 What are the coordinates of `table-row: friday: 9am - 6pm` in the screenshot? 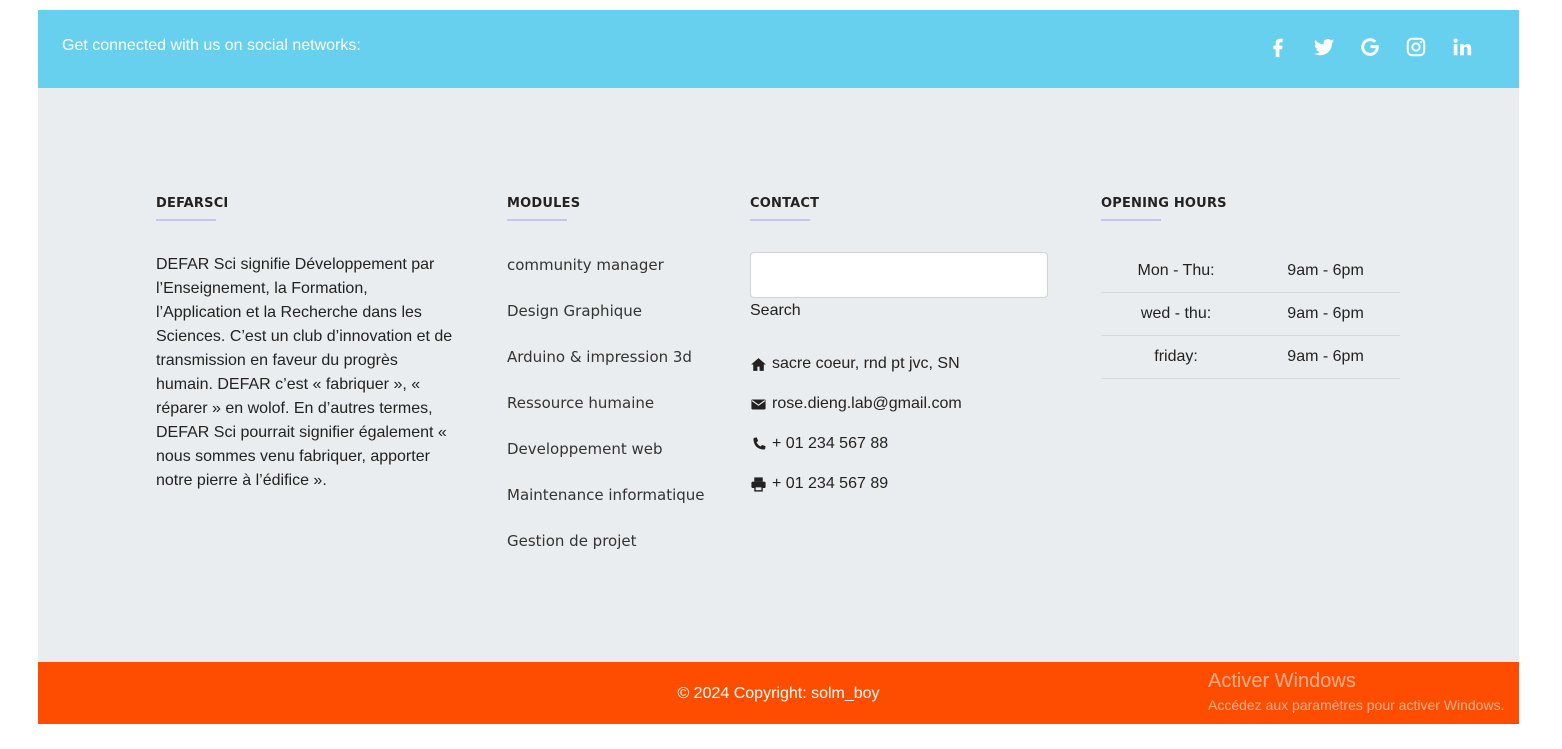 It's located at (1250, 357).